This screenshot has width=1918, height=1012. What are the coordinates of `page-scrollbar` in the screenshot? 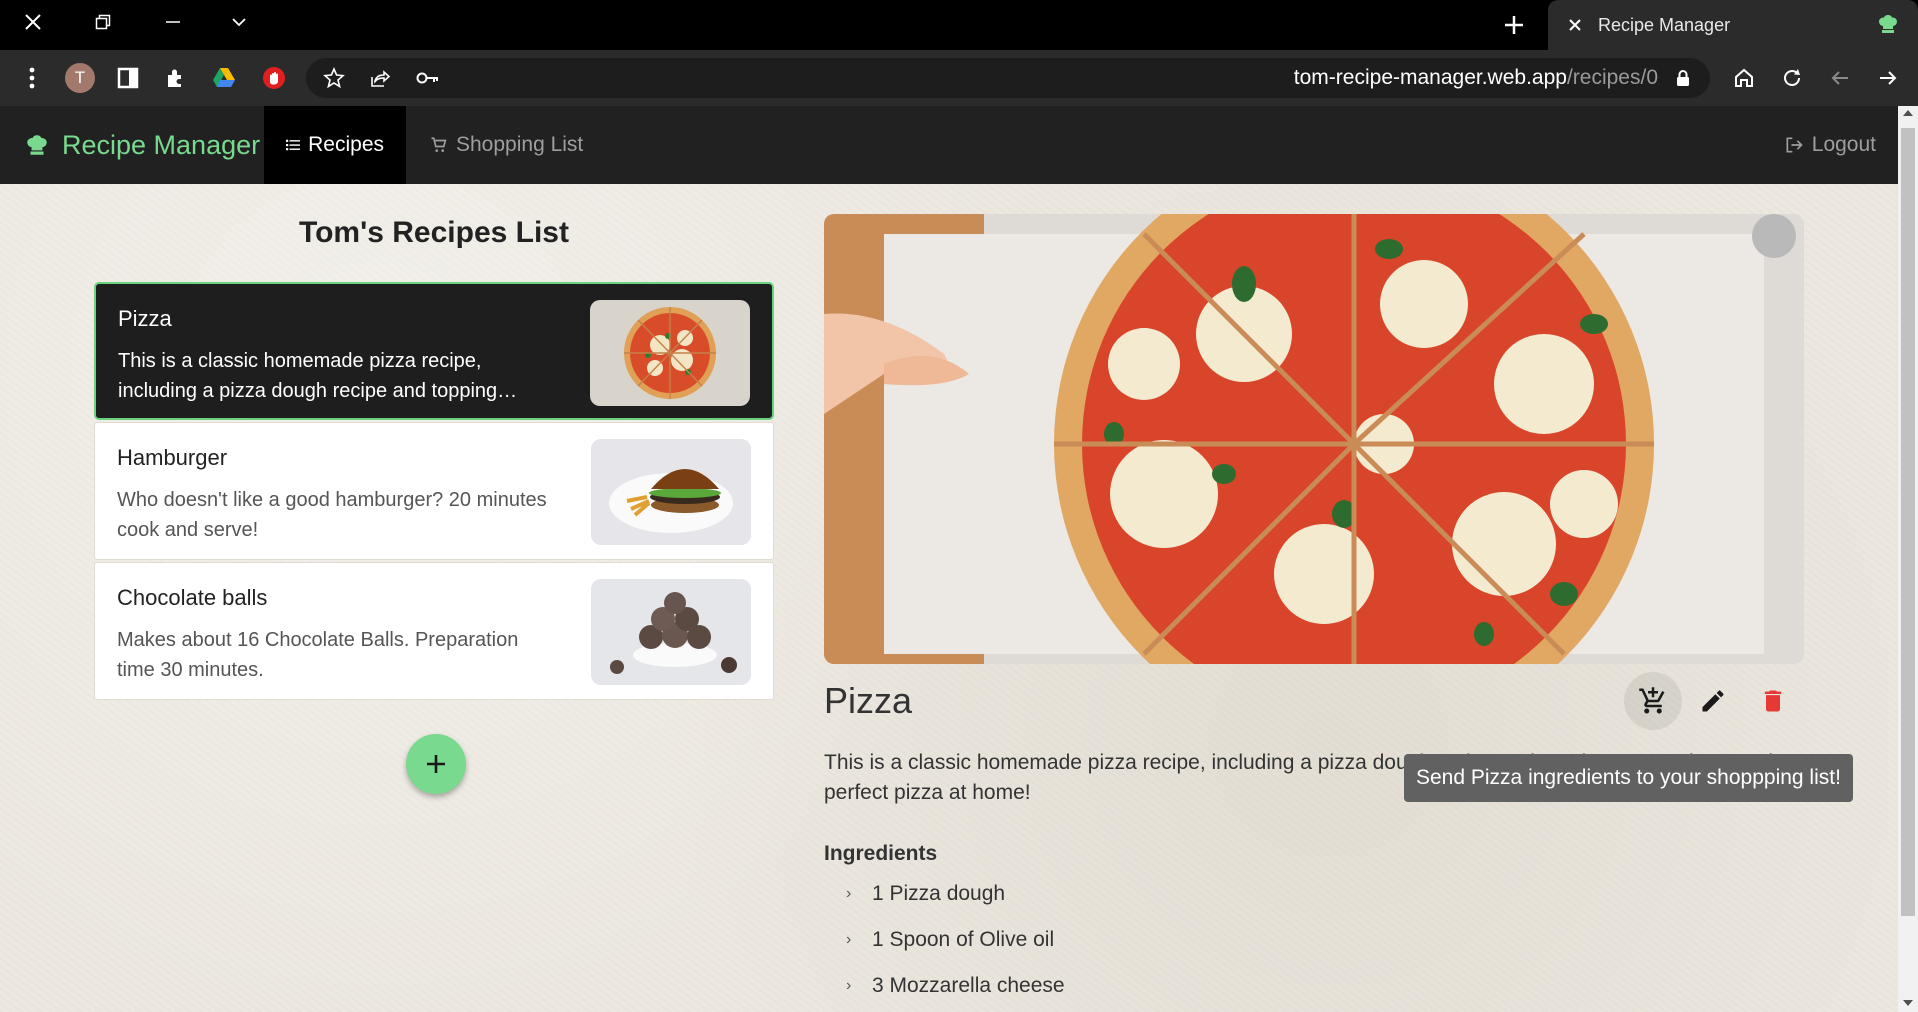 It's located at (1908, 559).